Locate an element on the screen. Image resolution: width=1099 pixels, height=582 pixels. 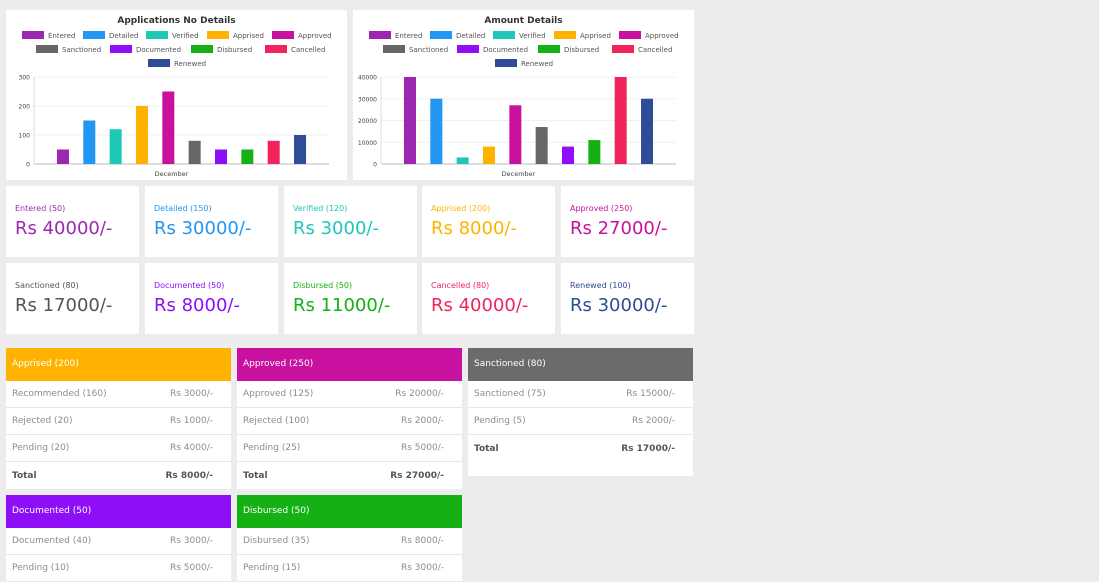
legend-label: Apprised is located at coordinates (248, 36).